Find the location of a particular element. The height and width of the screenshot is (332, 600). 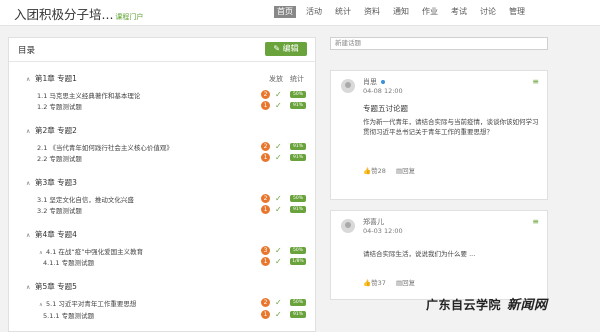

watermark: 广东自云学院 新闻网 is located at coordinates (487, 303).